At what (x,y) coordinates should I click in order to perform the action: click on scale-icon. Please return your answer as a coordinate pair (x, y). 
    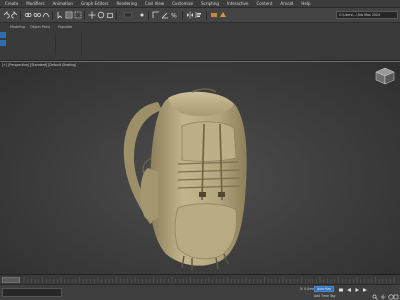
    Looking at the image, I should click on (110, 15).